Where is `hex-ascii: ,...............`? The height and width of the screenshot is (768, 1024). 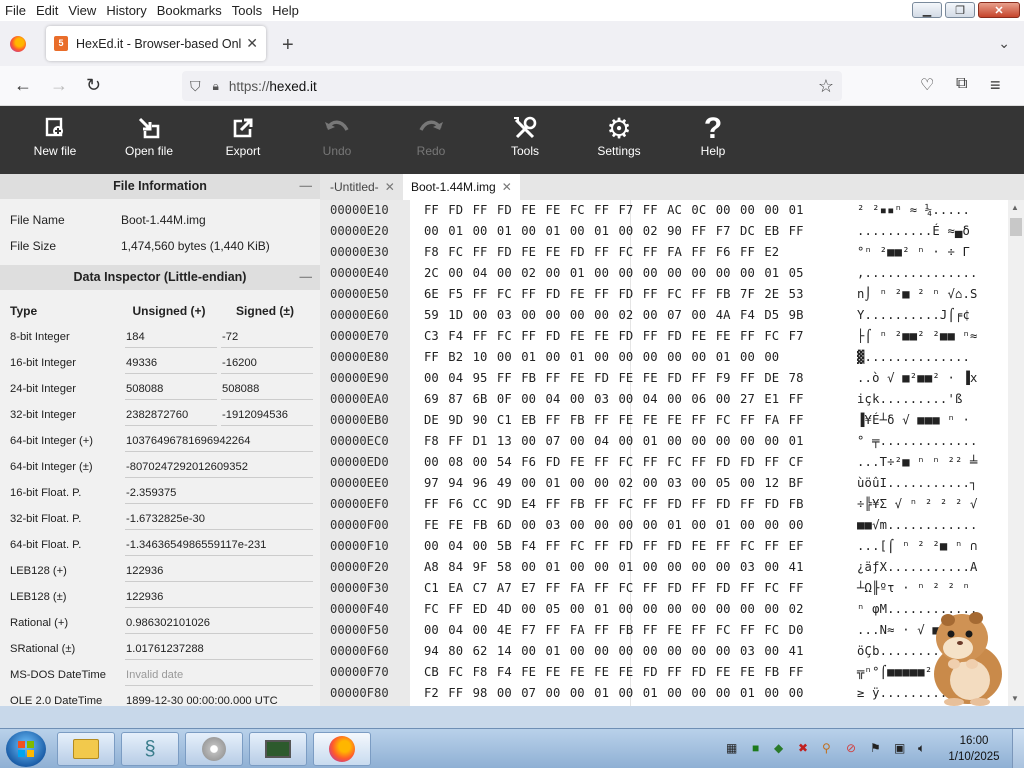
hex-ascii: ,............... is located at coordinates (917, 273).